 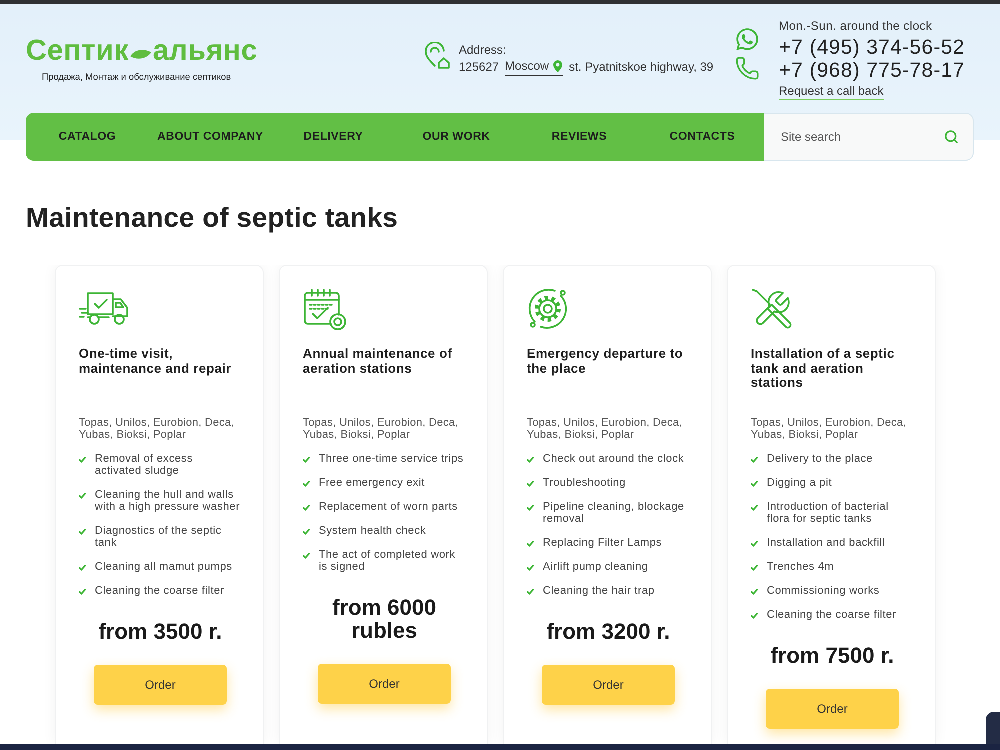 I want to click on feature-text: Troubleshooting, so click(x=585, y=483).